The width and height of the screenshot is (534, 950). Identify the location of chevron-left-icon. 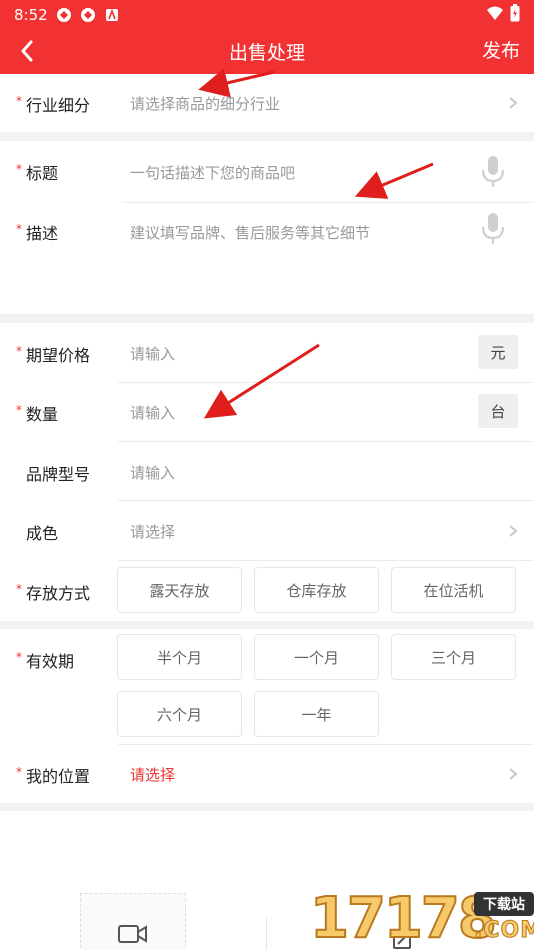
(27, 51).